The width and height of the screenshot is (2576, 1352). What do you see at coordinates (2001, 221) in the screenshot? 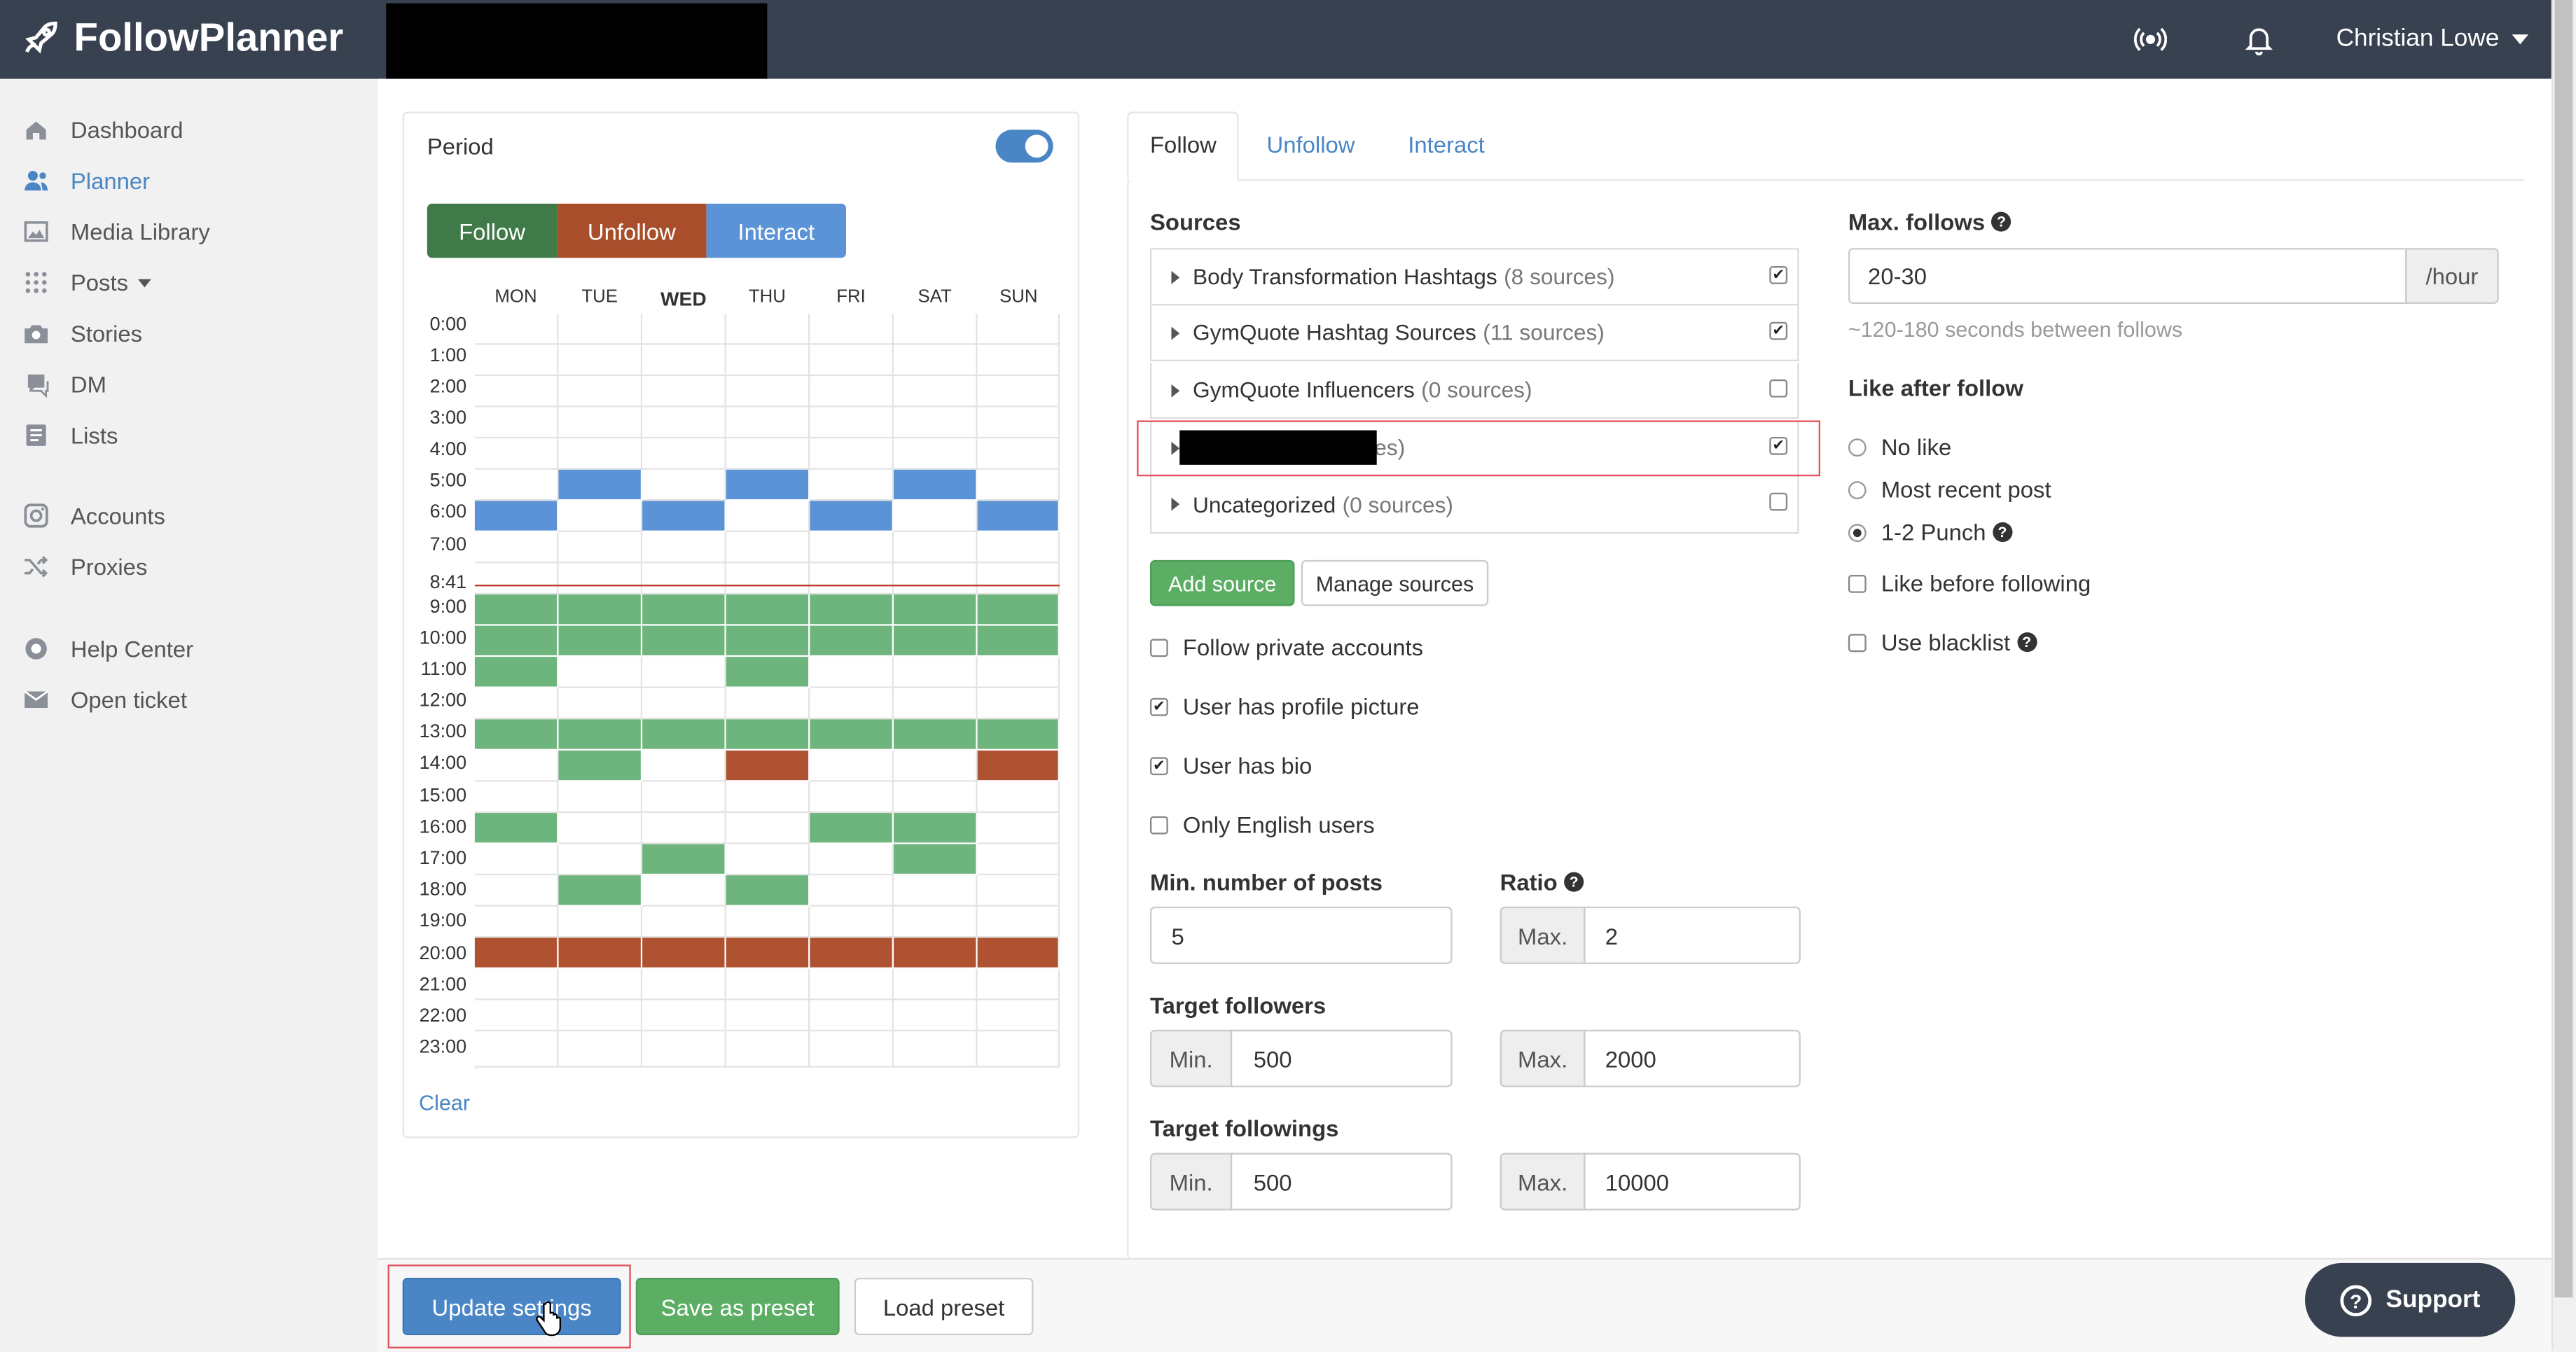
I see `help-icon: ?` at bounding box center [2001, 221].